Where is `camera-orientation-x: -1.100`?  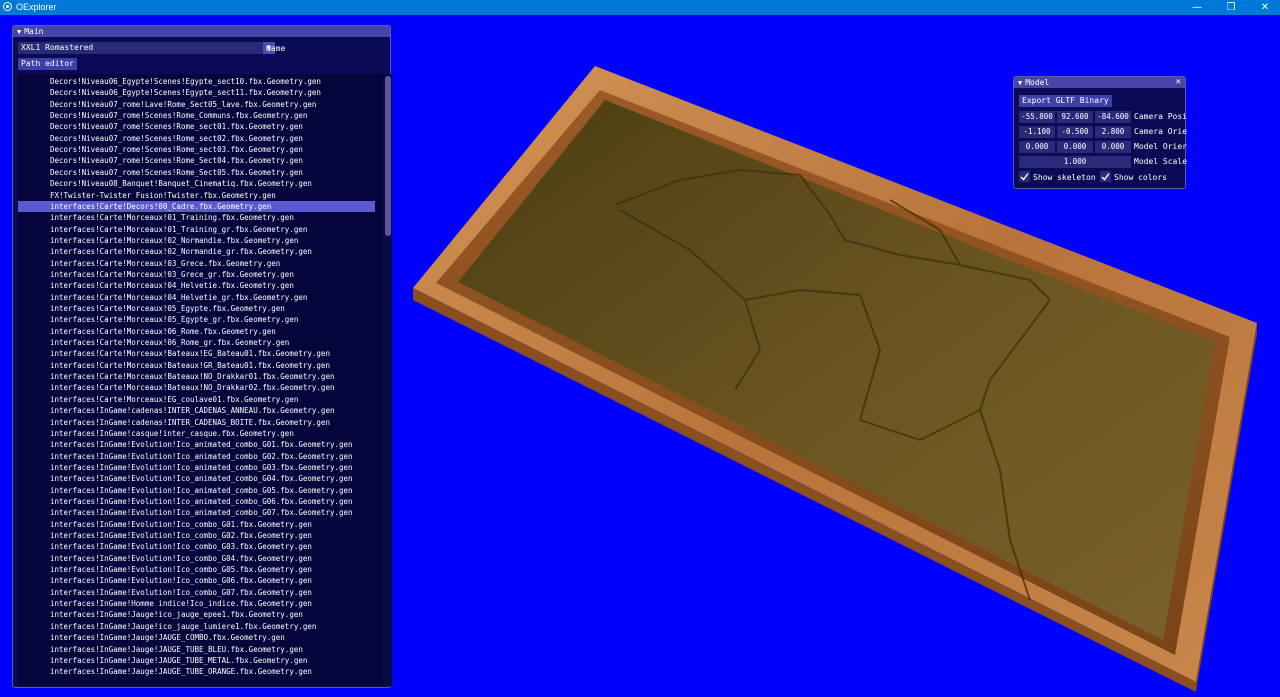
camera-orientation-x: -1.100 is located at coordinates (1037, 132).